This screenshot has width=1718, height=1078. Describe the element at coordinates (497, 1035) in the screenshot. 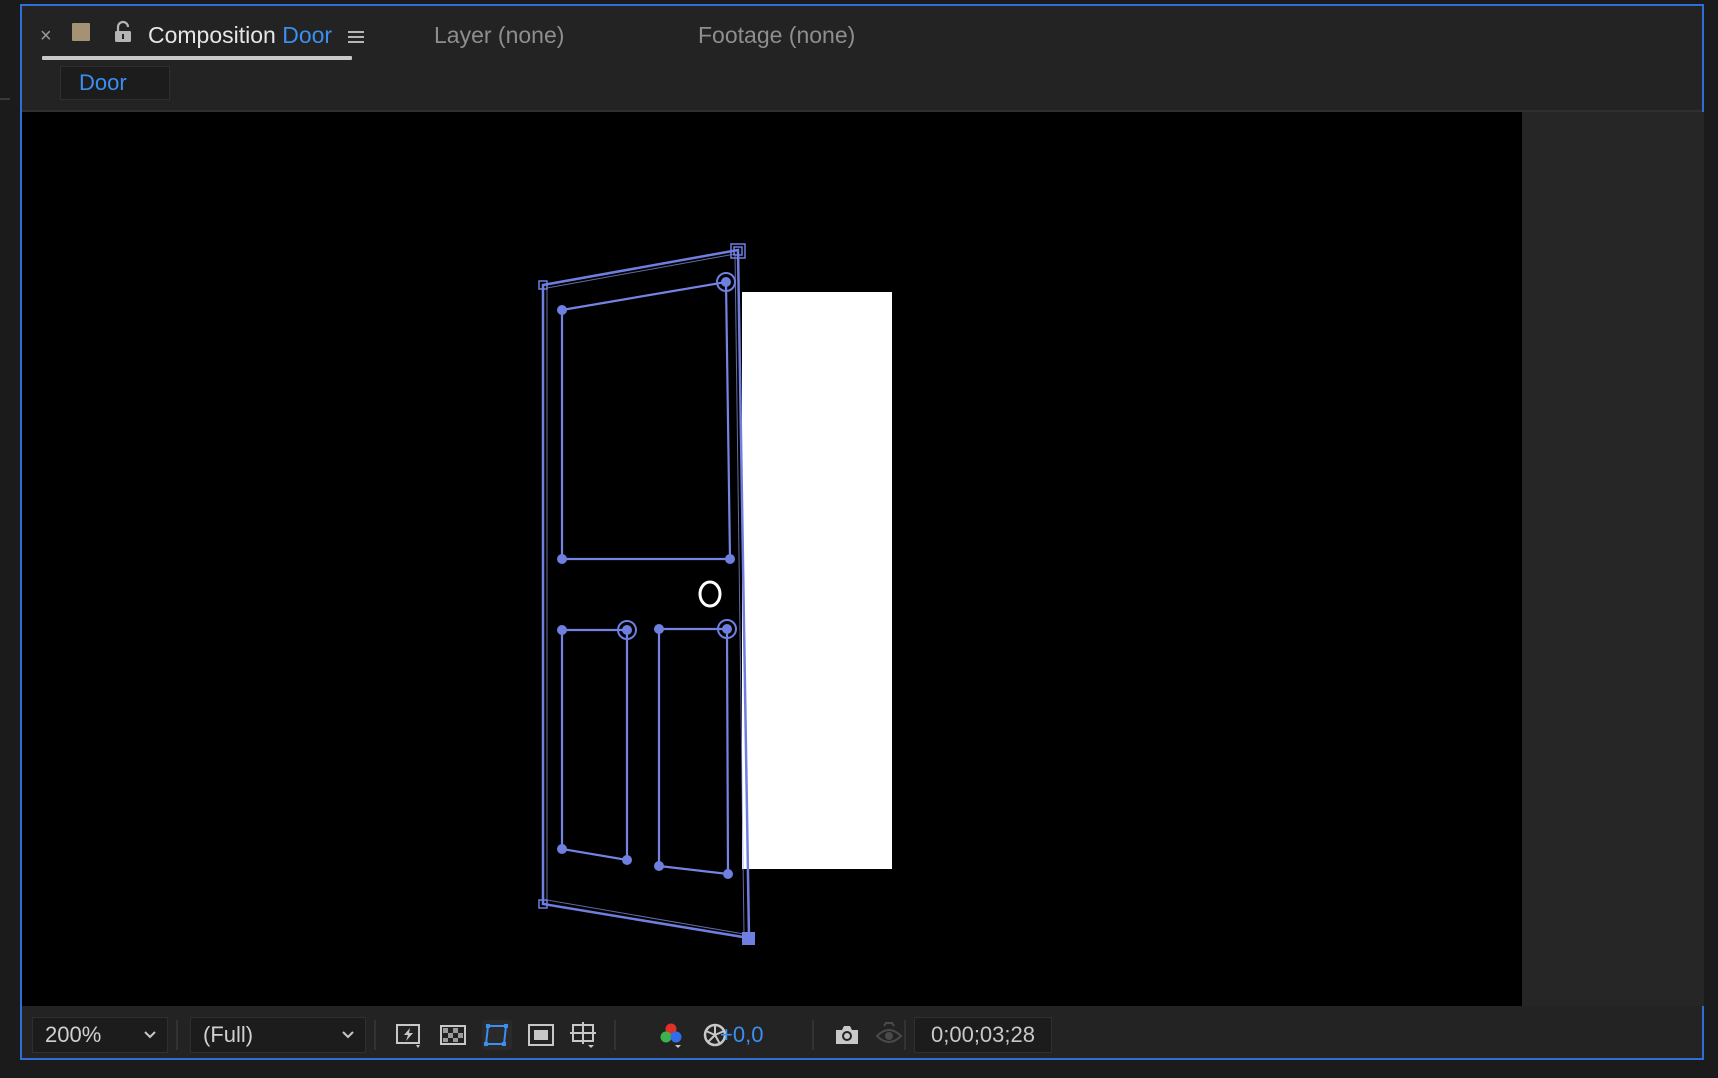

I see `mask-path-visibility-icon` at that location.